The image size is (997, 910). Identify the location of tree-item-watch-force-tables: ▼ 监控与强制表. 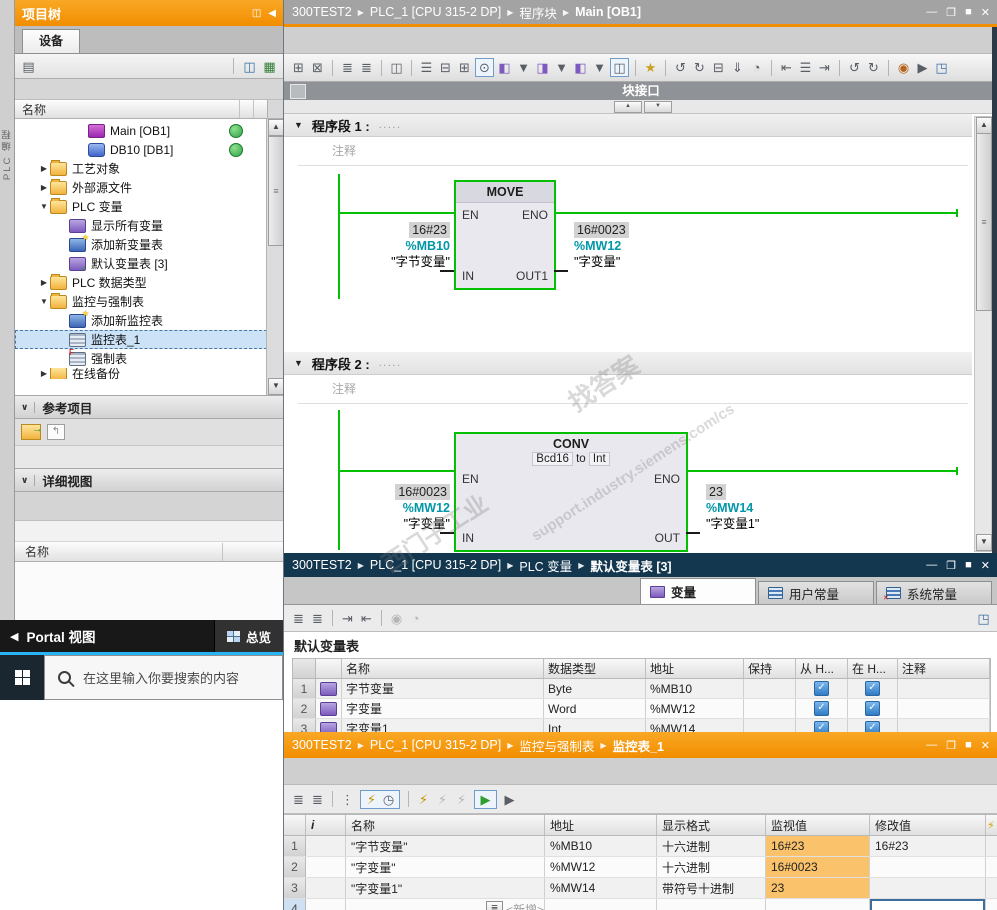
(141, 301).